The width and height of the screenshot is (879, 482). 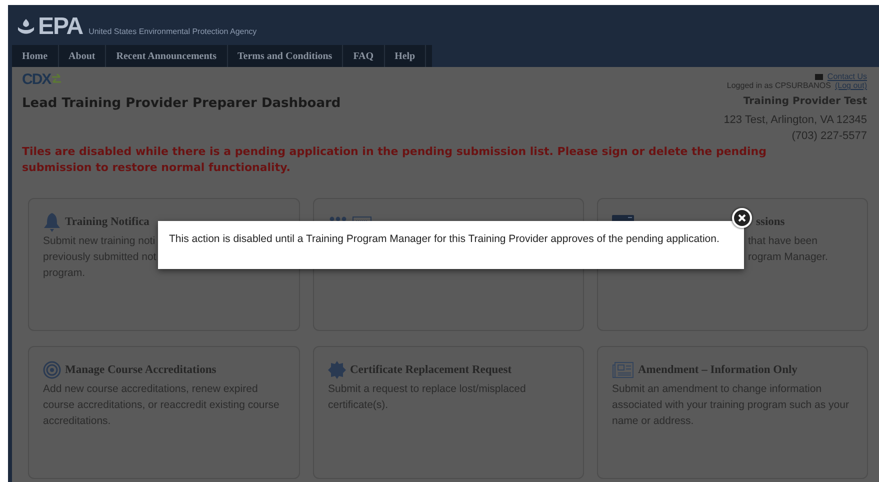 What do you see at coordinates (444, 239) in the screenshot?
I see `modal-message: This action is disabled until a Training Program Manager for this Training Provider approves of the pending application.` at bounding box center [444, 239].